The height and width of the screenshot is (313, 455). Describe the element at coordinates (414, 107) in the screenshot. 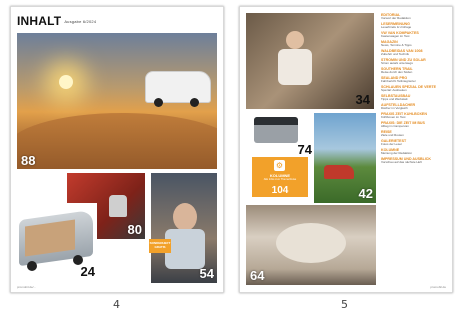

I see `toc-entry: AUFSTELLDACHER Dächer im Vergleich` at that location.